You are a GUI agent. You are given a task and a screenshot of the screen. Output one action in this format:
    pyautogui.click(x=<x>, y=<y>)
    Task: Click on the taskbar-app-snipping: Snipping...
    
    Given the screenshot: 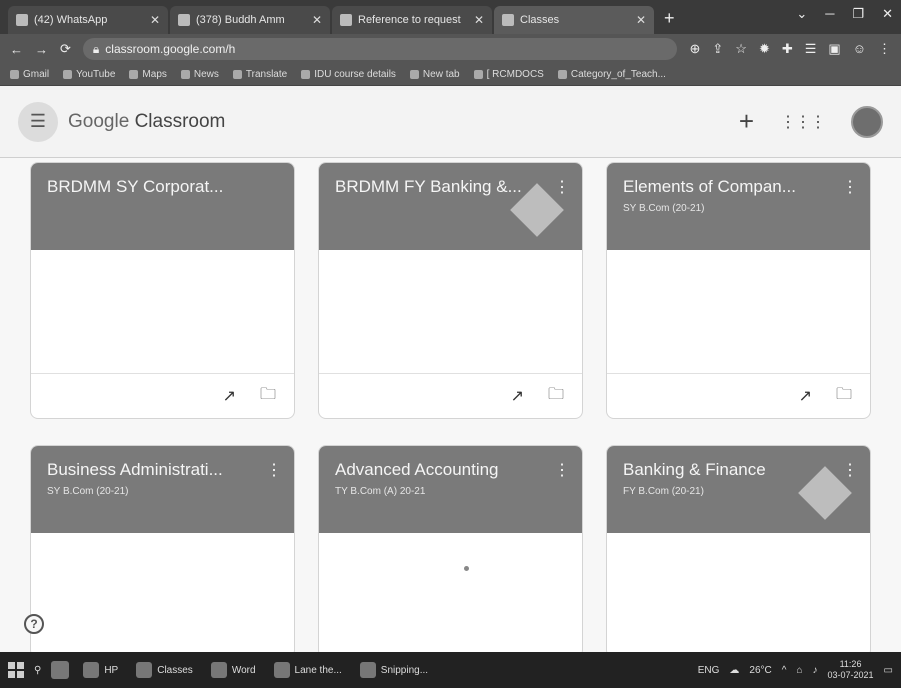 What is the action you would take?
    pyautogui.click(x=394, y=670)
    